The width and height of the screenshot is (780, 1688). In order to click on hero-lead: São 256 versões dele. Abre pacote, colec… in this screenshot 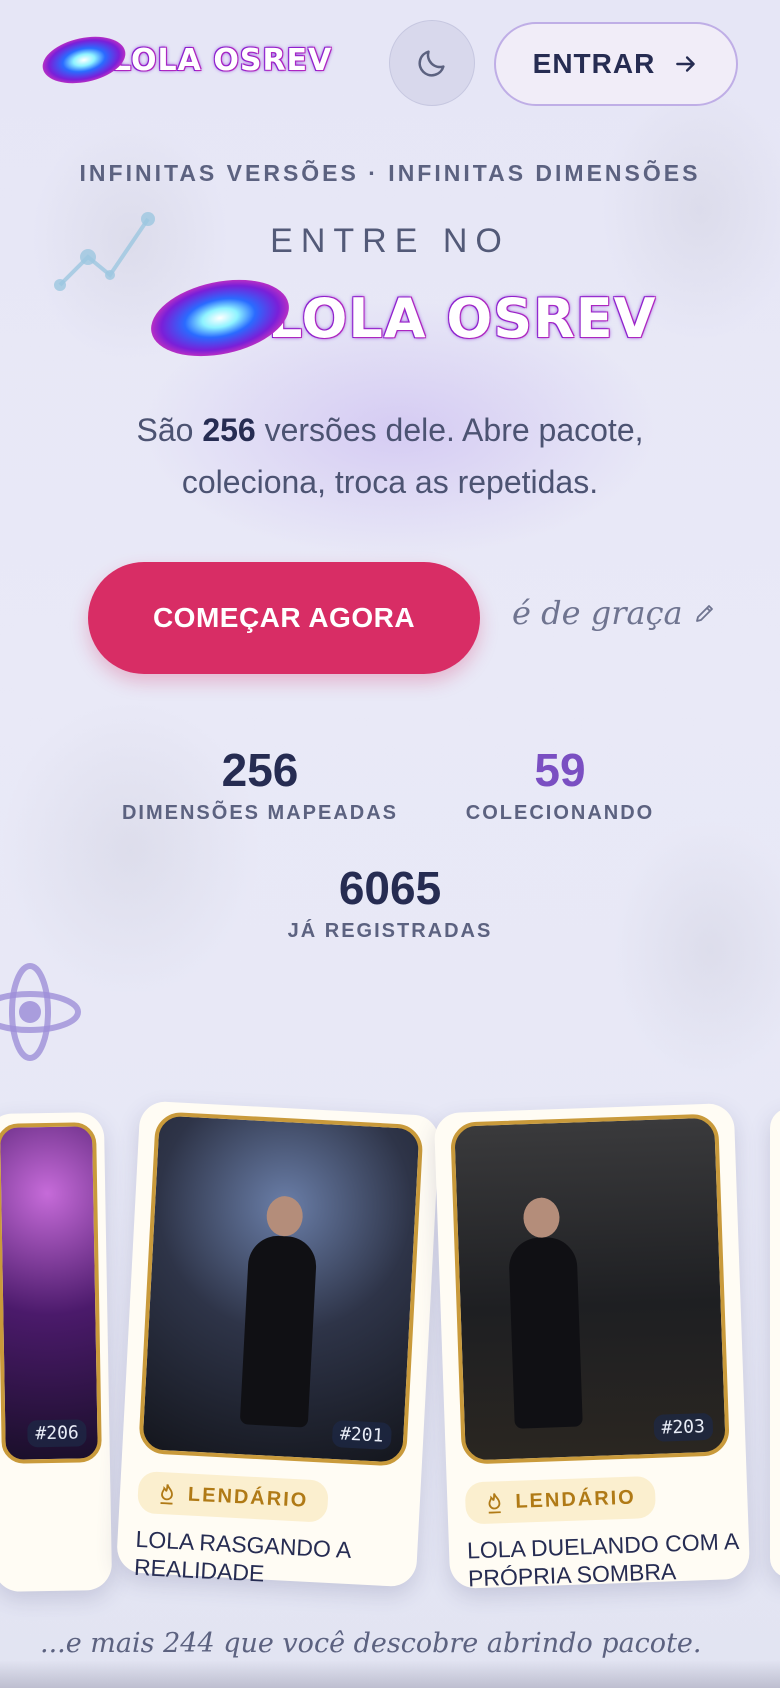, I will do `click(390, 456)`.